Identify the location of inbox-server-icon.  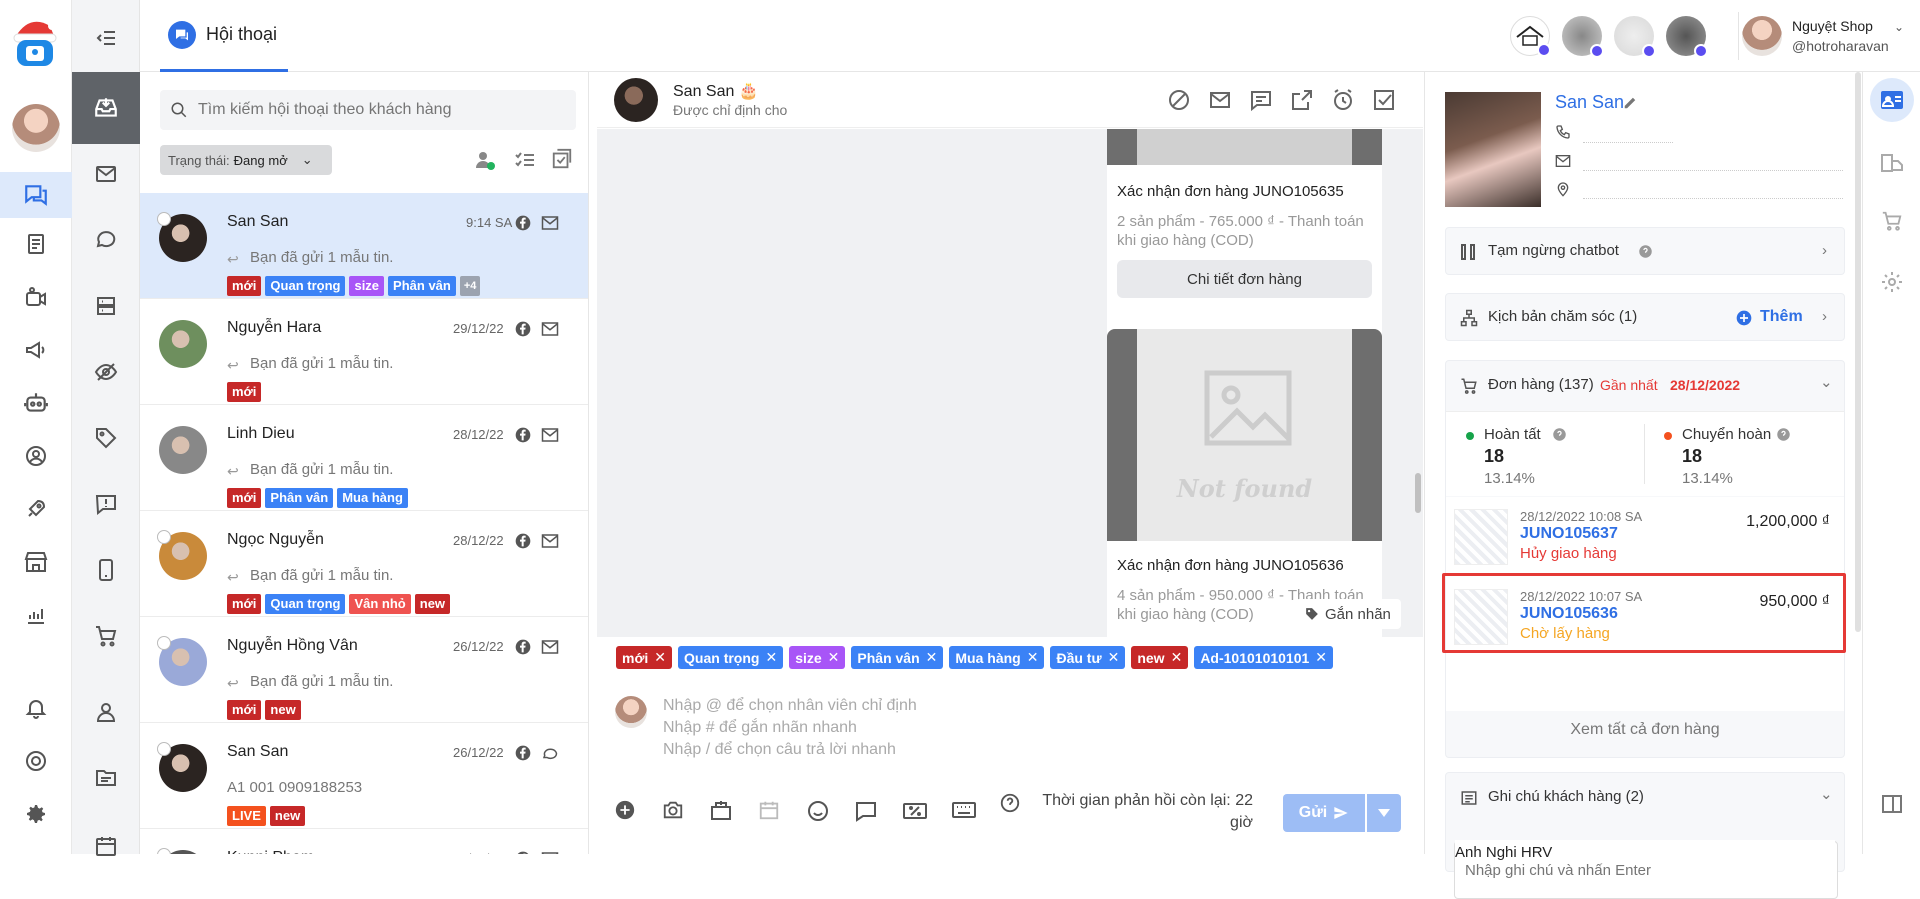
(106, 306).